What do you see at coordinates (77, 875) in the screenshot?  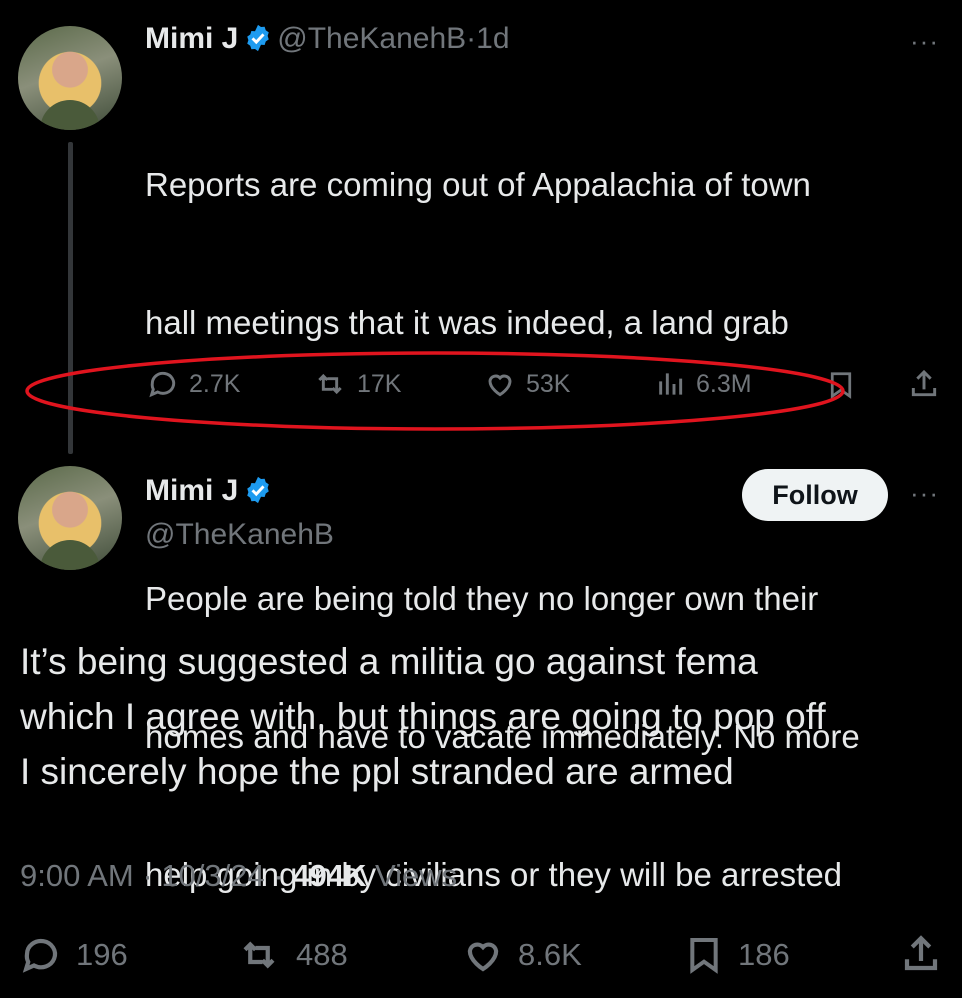 I see `main-time: 9:00 AM` at bounding box center [77, 875].